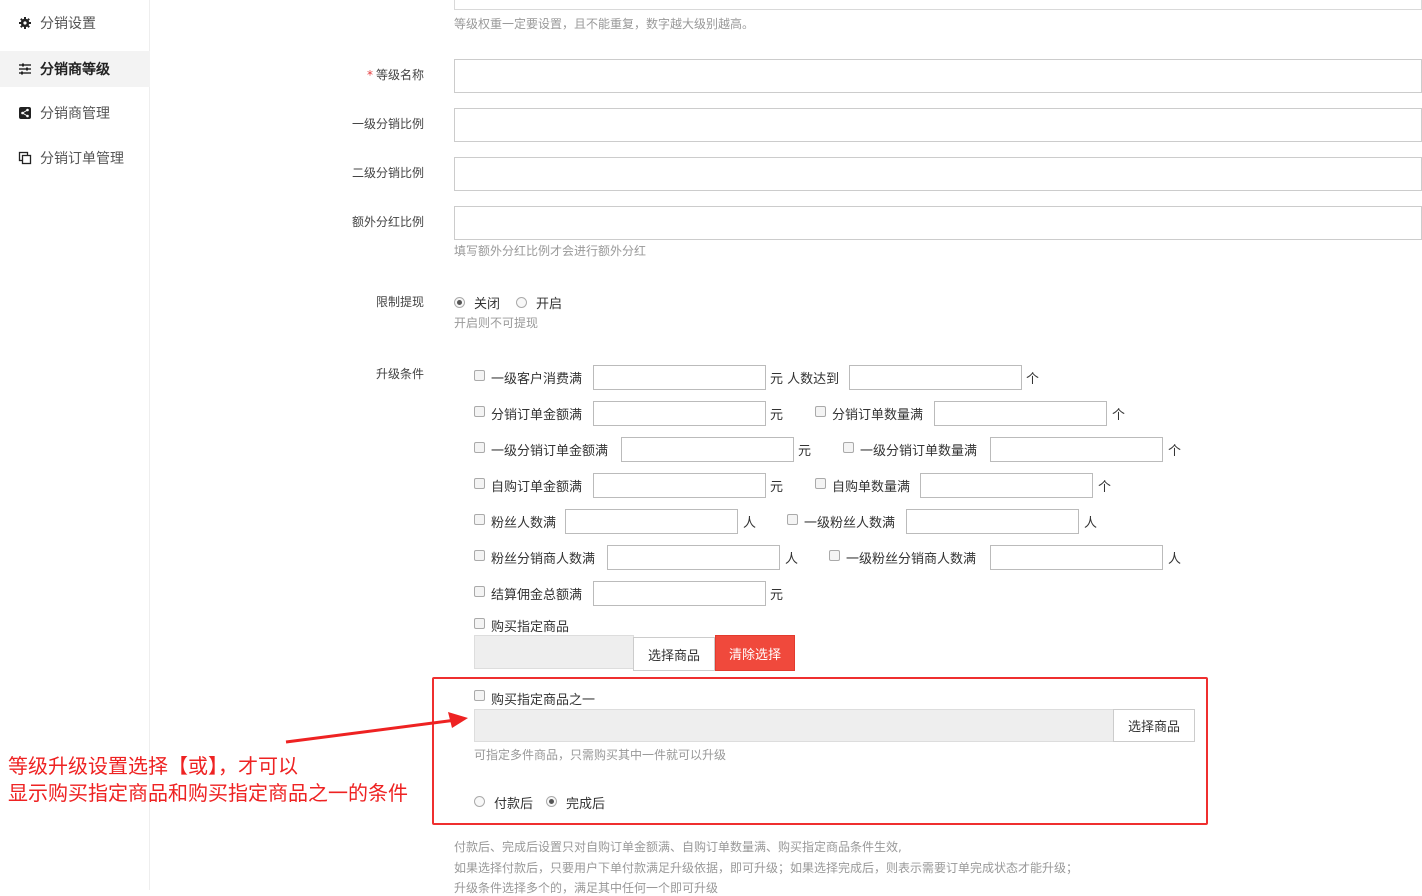 The image size is (1422, 896). What do you see at coordinates (399, 75) in the screenshot?
I see `level-name-label-text: 等级名称` at bounding box center [399, 75].